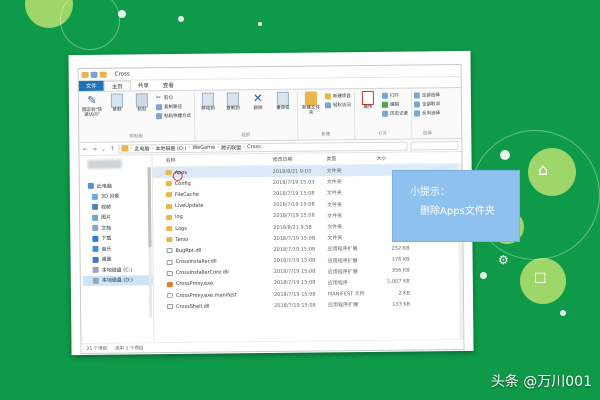 The width and height of the screenshot is (600, 400). I want to click on paste-button: 粘贴, so click(142, 103).